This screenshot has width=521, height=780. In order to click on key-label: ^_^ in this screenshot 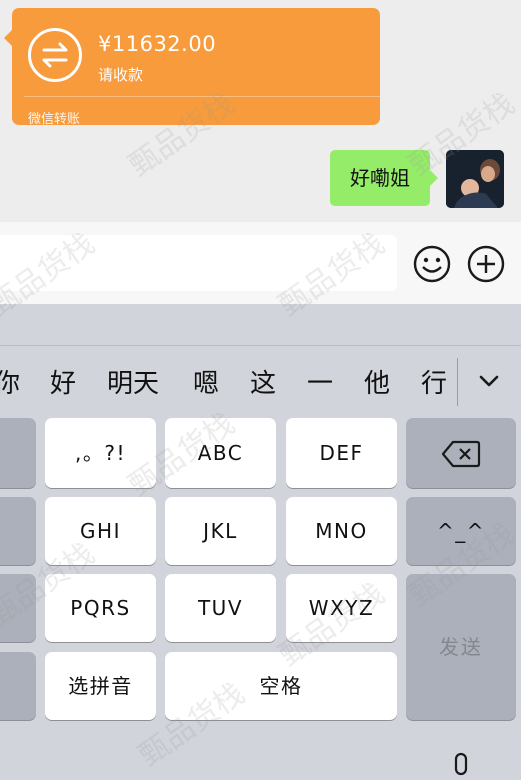, I will do `click(460, 531)`.